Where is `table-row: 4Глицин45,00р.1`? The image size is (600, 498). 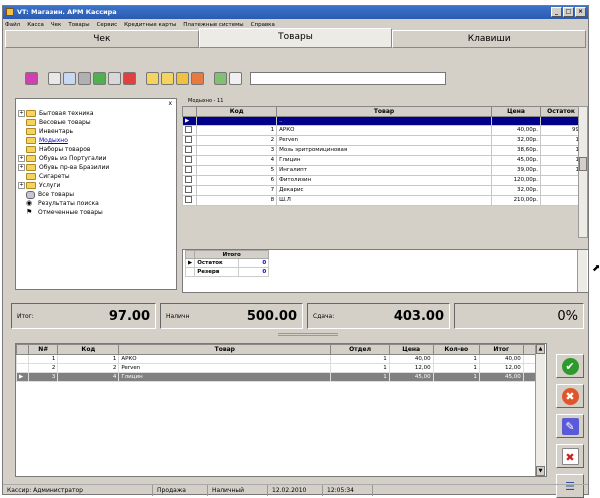
table-row: 4Глицин45,00р.1 is located at coordinates (381, 160).